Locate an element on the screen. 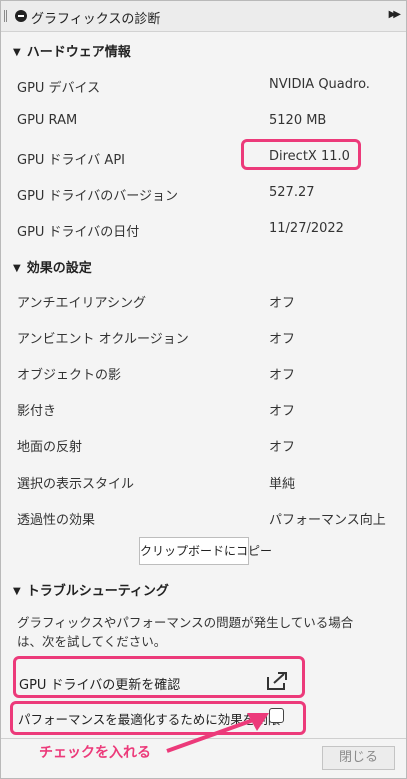 The image size is (407, 779). section-header-hardware: ▼ ハードウェア情報 is located at coordinates (72, 50).